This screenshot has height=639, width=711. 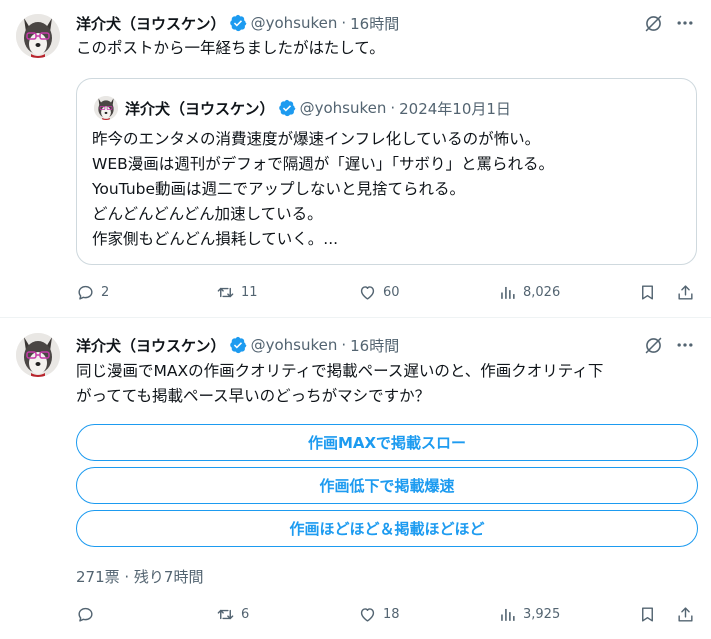 What do you see at coordinates (343, 108) in the screenshot?
I see `quoted-author-handle: @yohsuken` at bounding box center [343, 108].